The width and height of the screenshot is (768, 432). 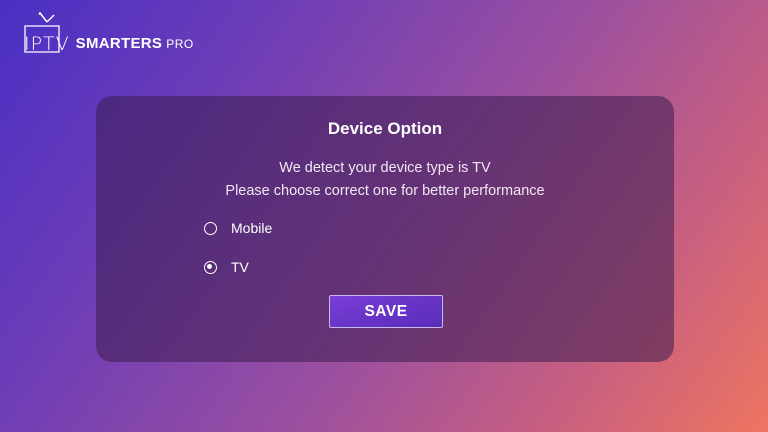 I want to click on option-mobile-label: Mobile, so click(x=252, y=228).